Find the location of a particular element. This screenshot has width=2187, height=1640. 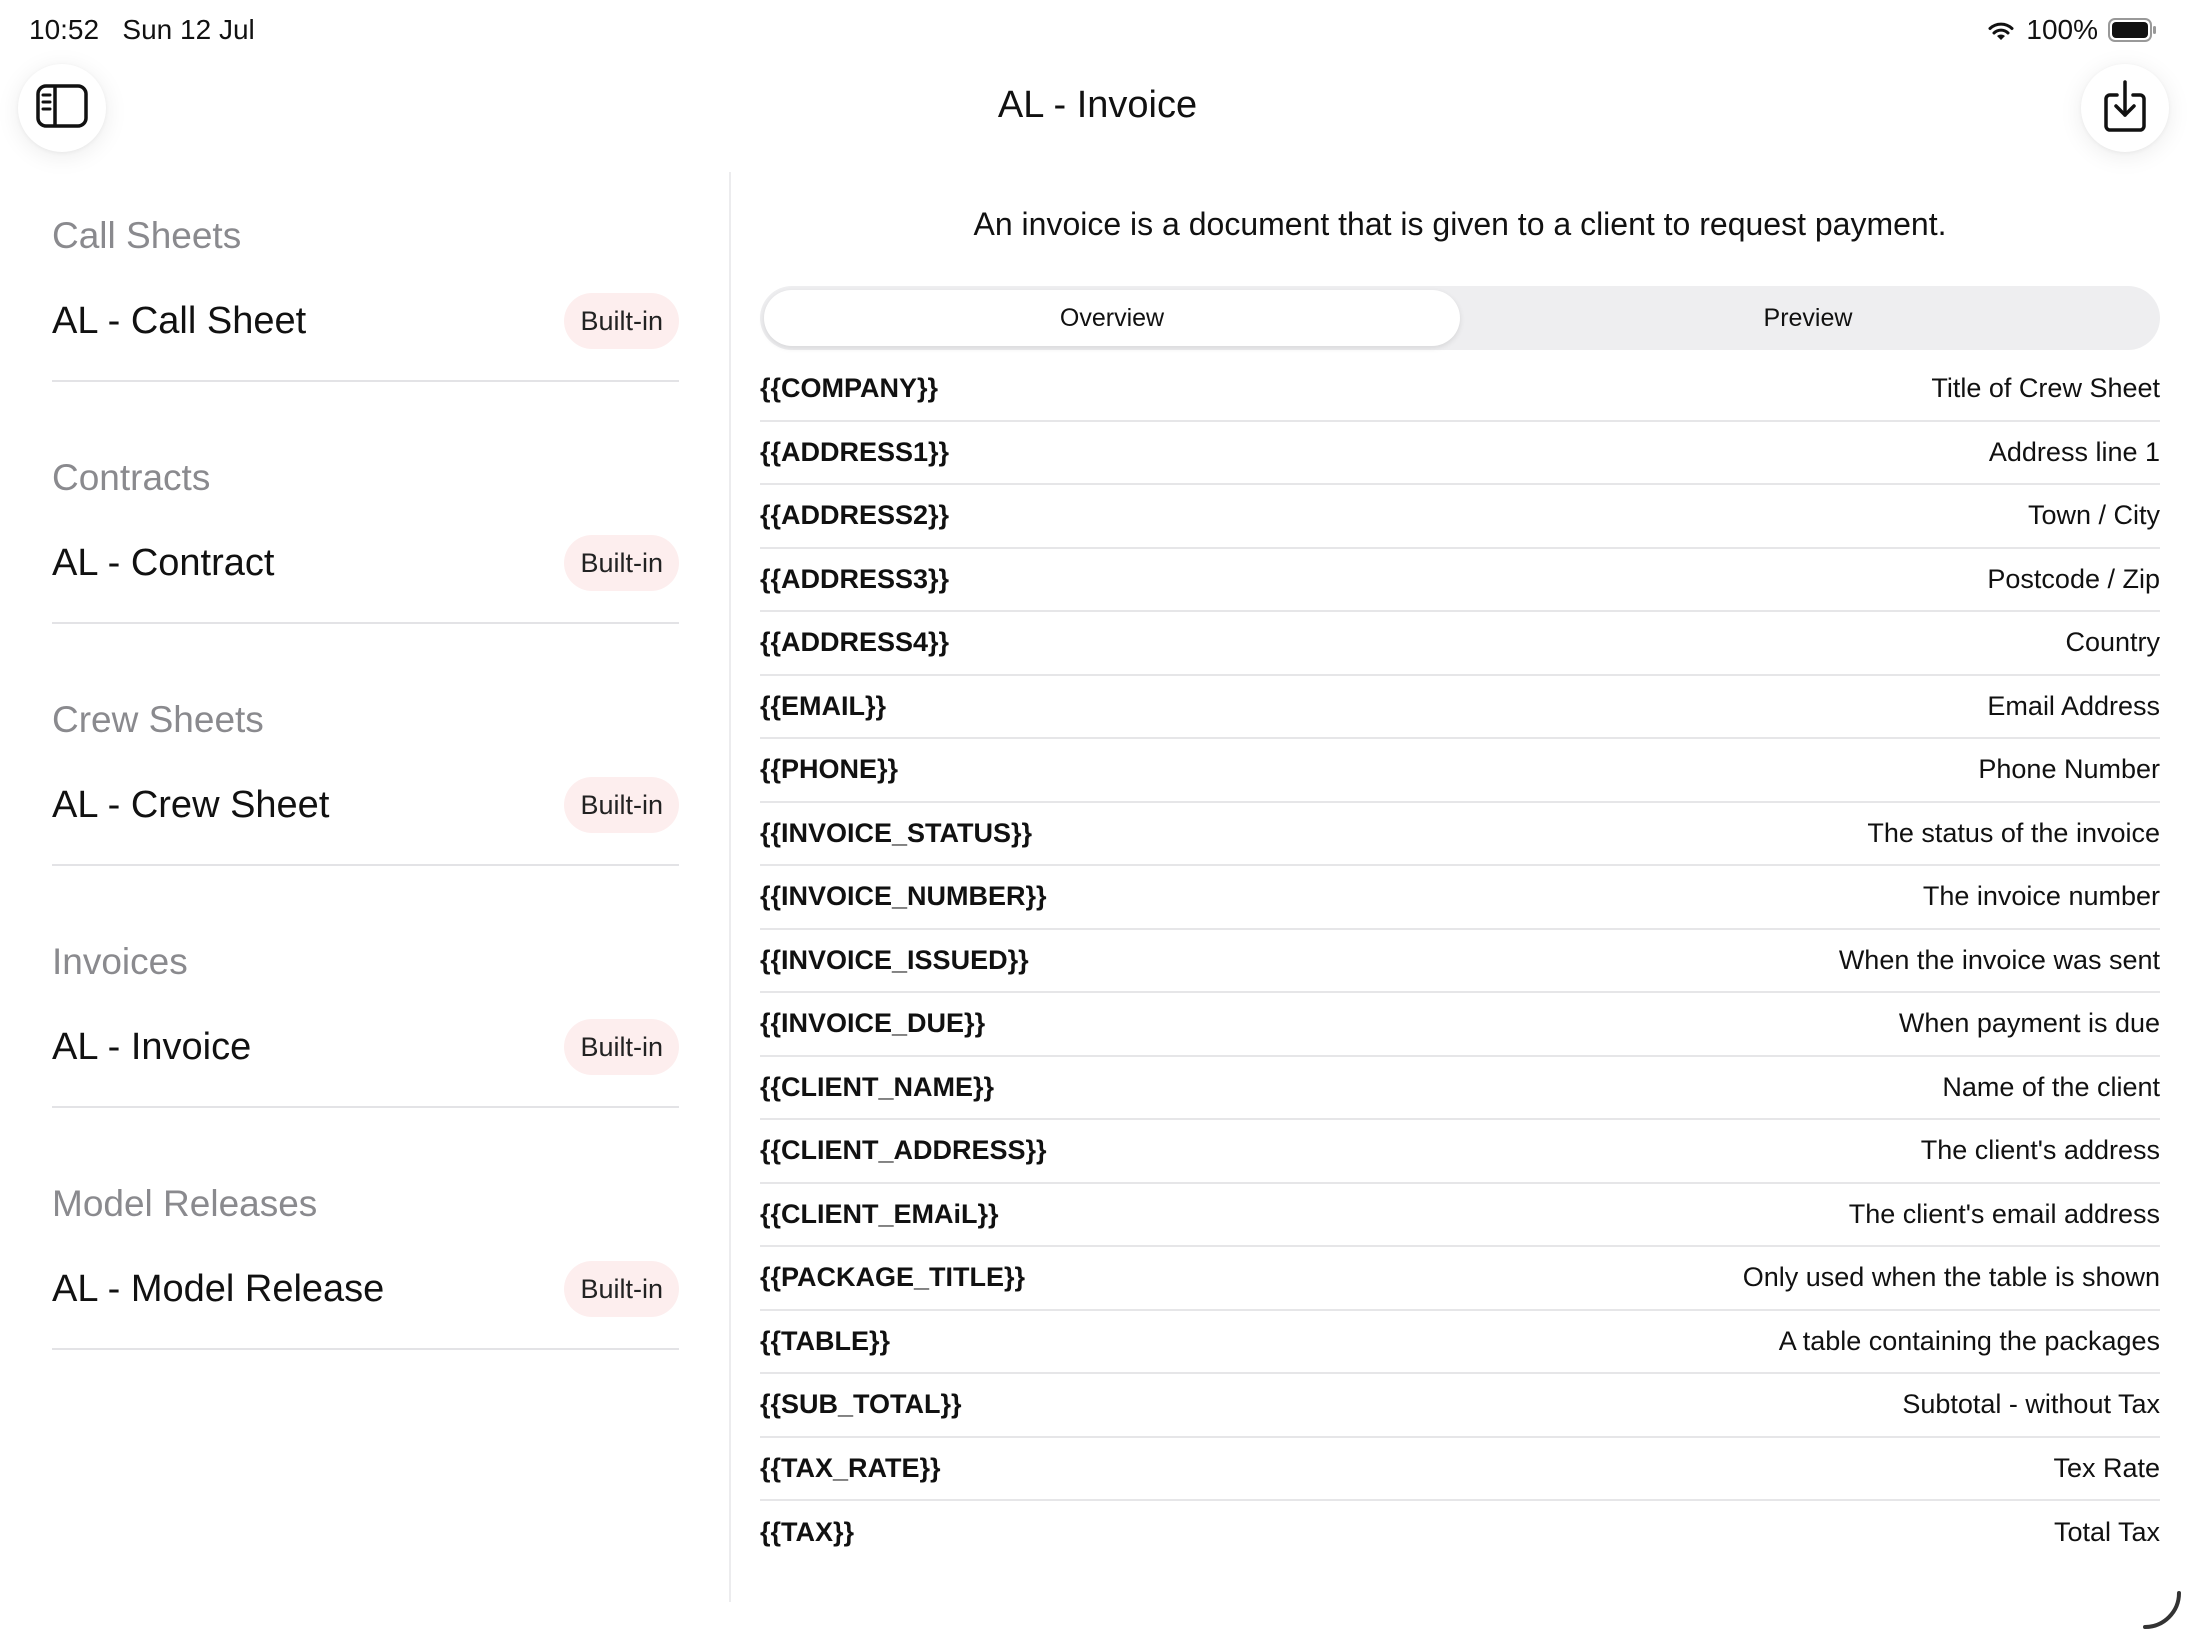

export-icon is located at coordinates (2125, 108).